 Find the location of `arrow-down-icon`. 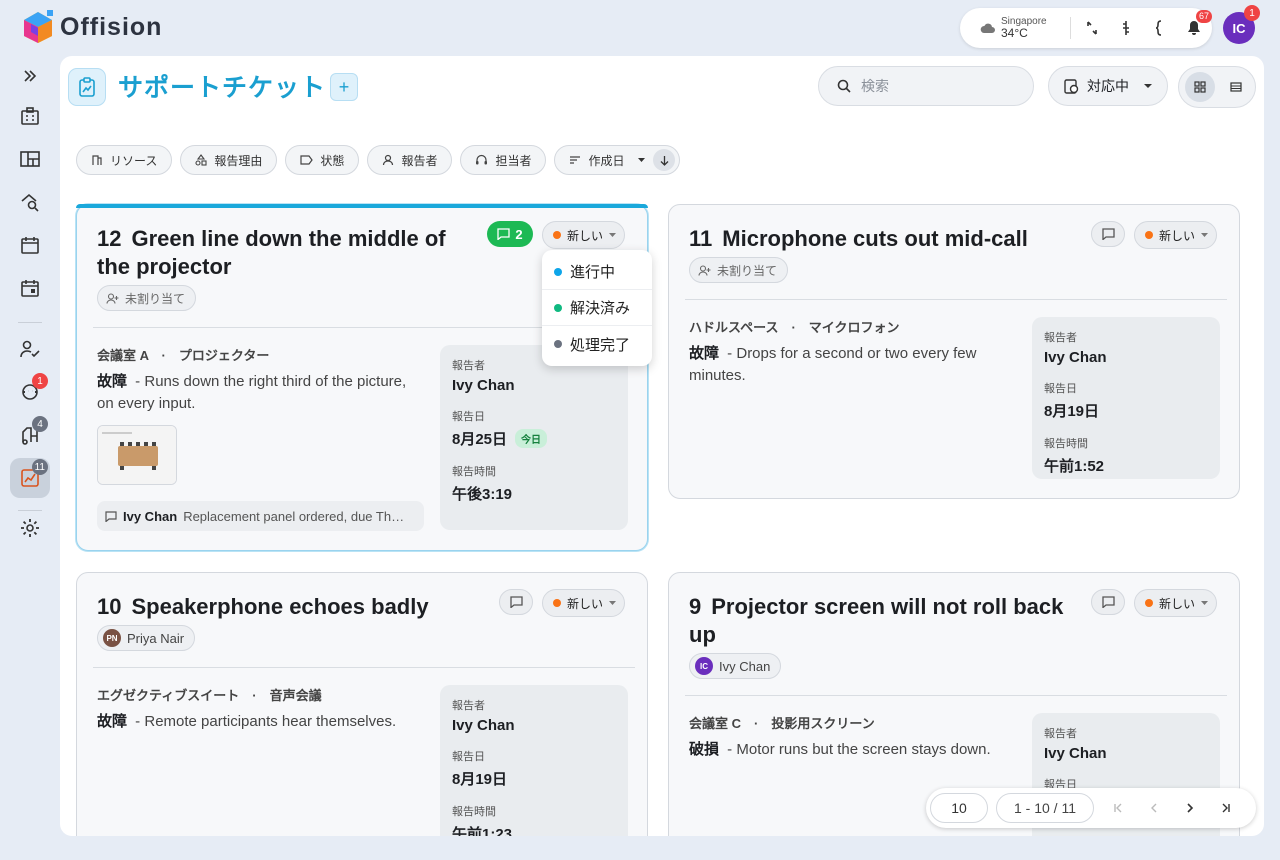

arrow-down-icon is located at coordinates (664, 160).